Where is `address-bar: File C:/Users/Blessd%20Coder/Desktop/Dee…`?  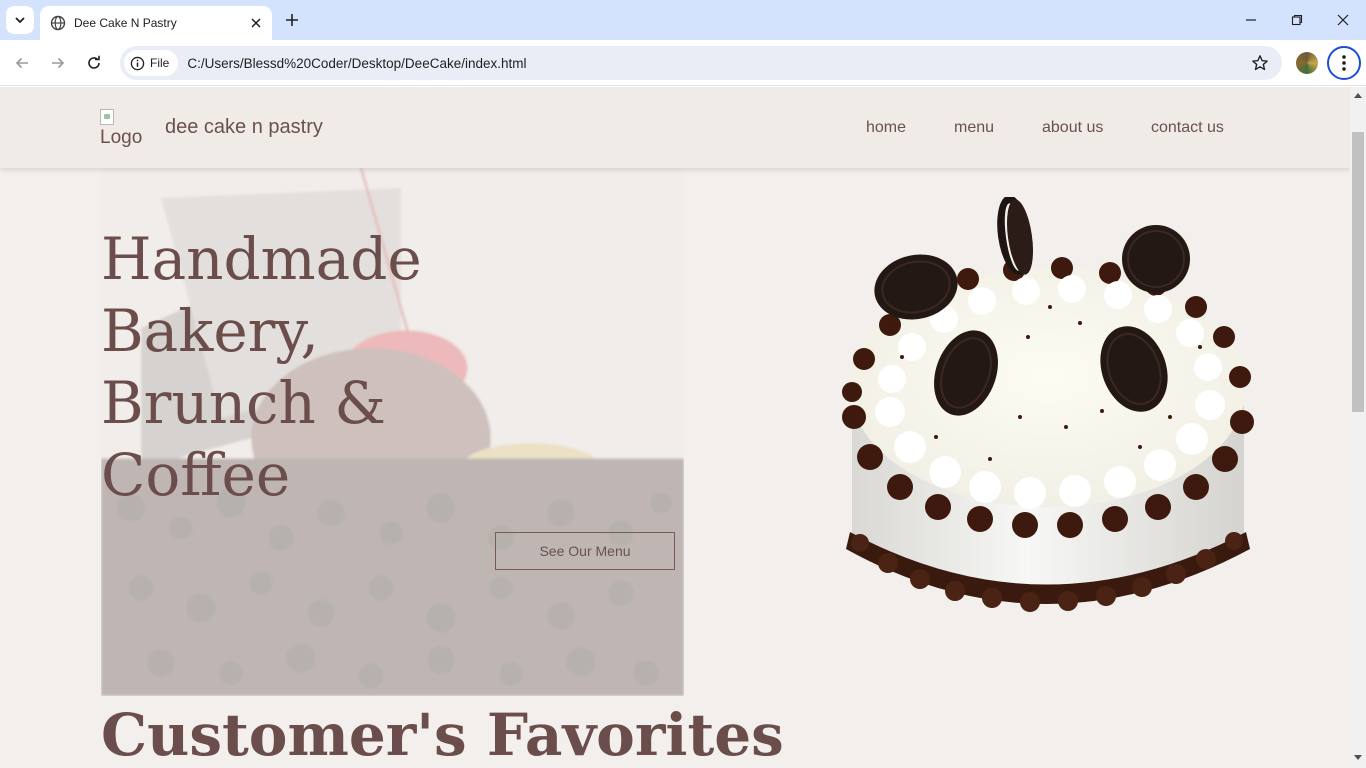 address-bar: File C:/Users/Blessd%20Coder/Desktop/Dee… is located at coordinates (701, 63).